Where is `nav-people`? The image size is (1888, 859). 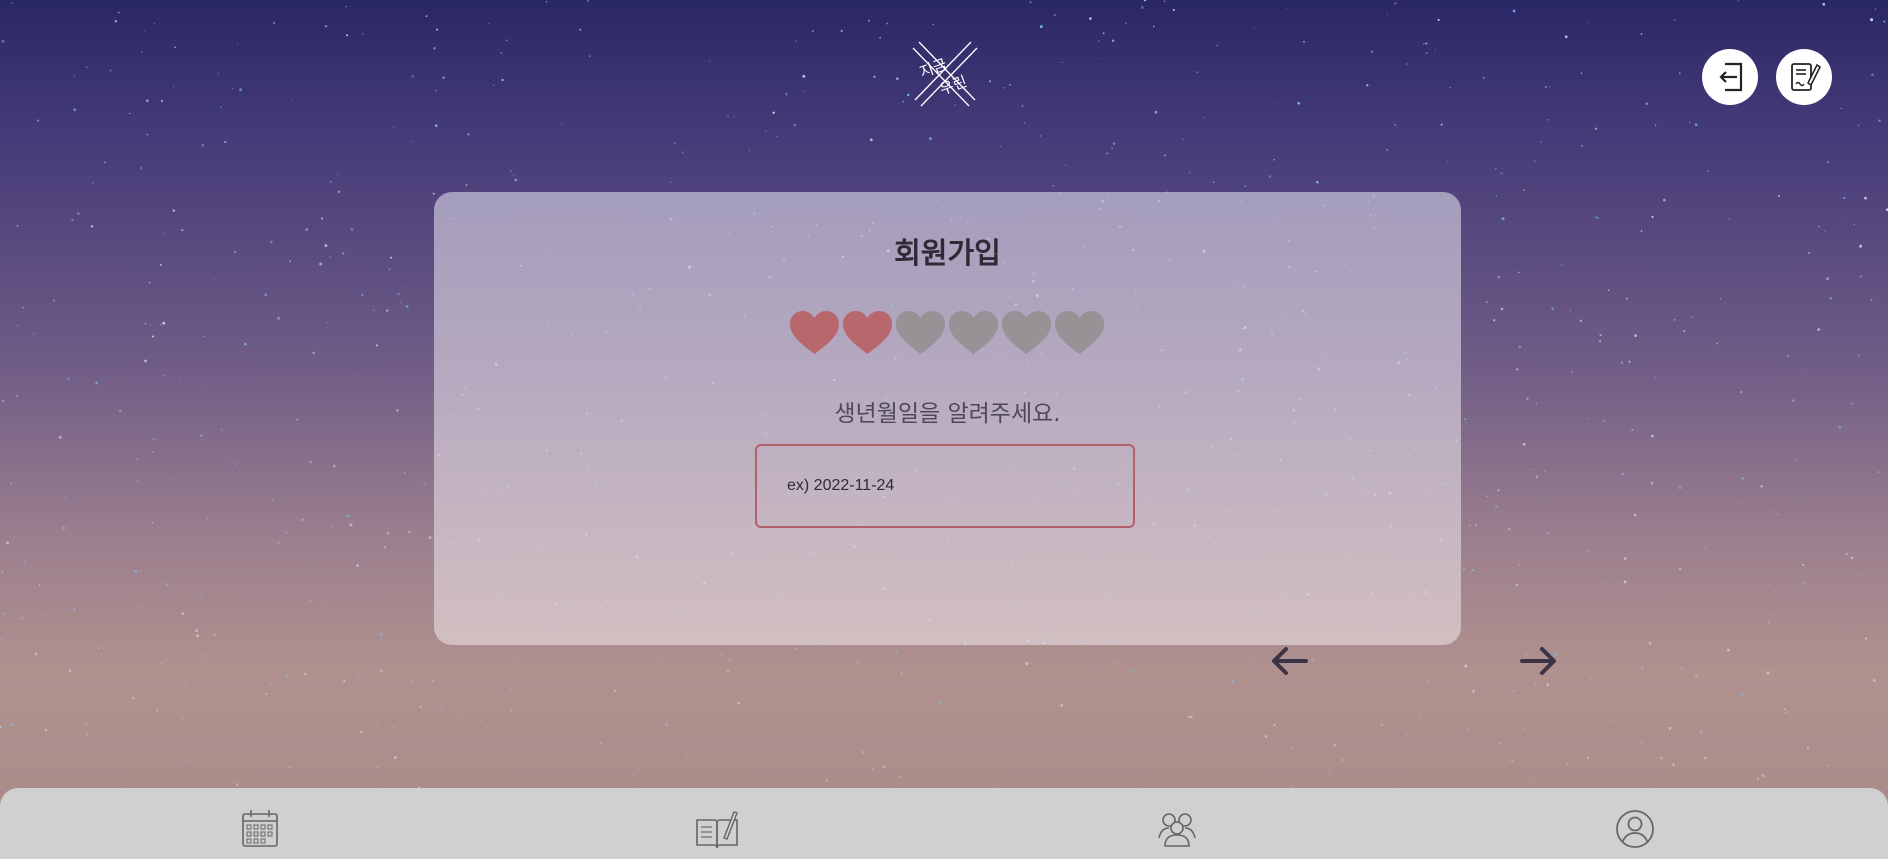 nav-people is located at coordinates (1177, 829).